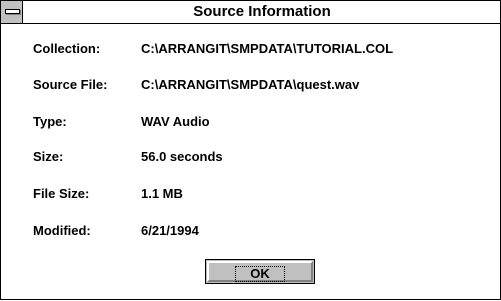  What do you see at coordinates (182, 156) in the screenshot?
I see `size-value: 56.0 seconds` at bounding box center [182, 156].